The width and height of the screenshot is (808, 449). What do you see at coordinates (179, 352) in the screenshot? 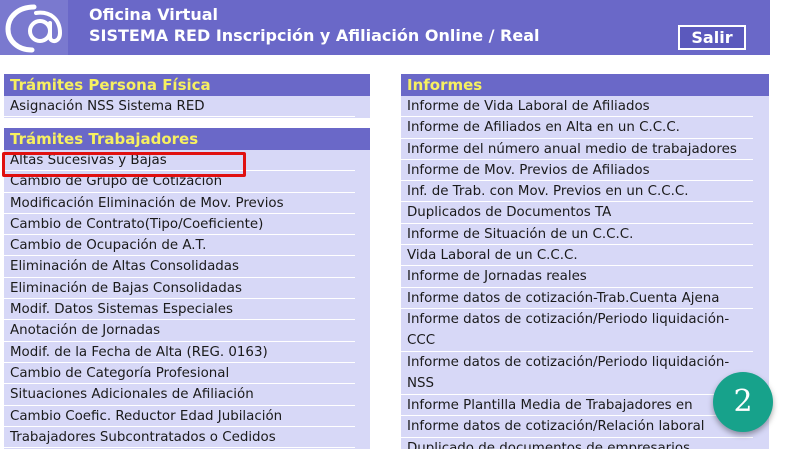
I see `menu-item-modif-fecha-alta: Modif. de la Fecha de Alta (REG. 0163)` at bounding box center [179, 352].